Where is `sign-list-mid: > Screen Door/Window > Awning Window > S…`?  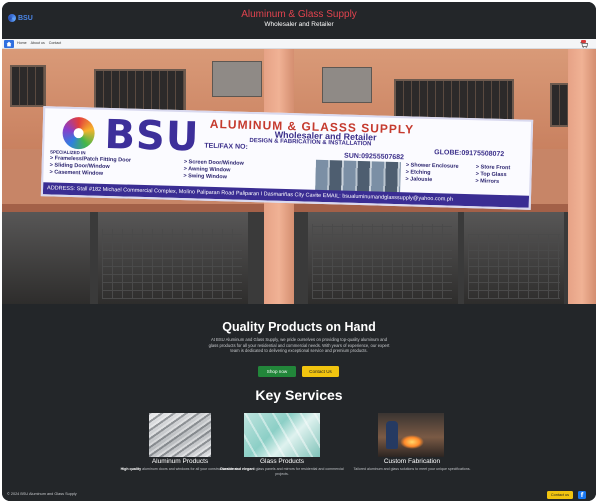
sign-list-mid: > Screen Door/Window > Awning Window > S… is located at coordinates (213, 170).